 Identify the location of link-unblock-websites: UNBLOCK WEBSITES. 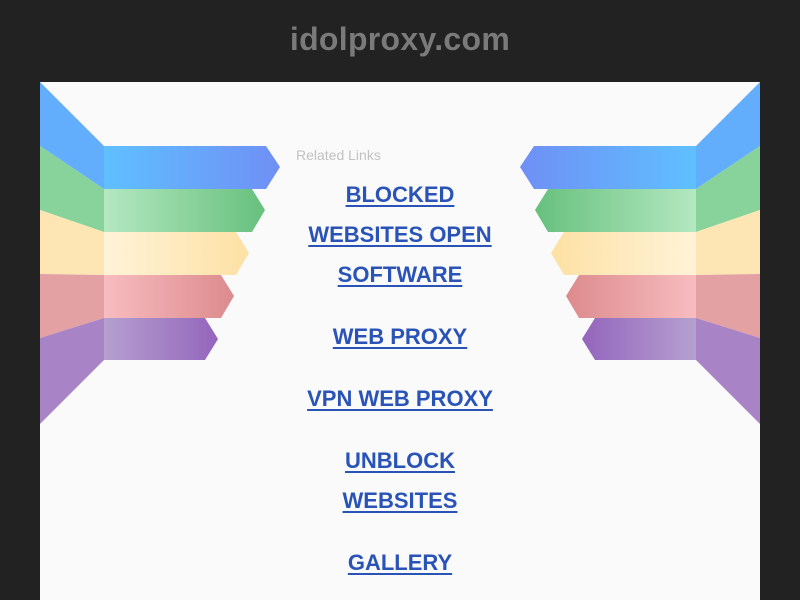
(400, 481).